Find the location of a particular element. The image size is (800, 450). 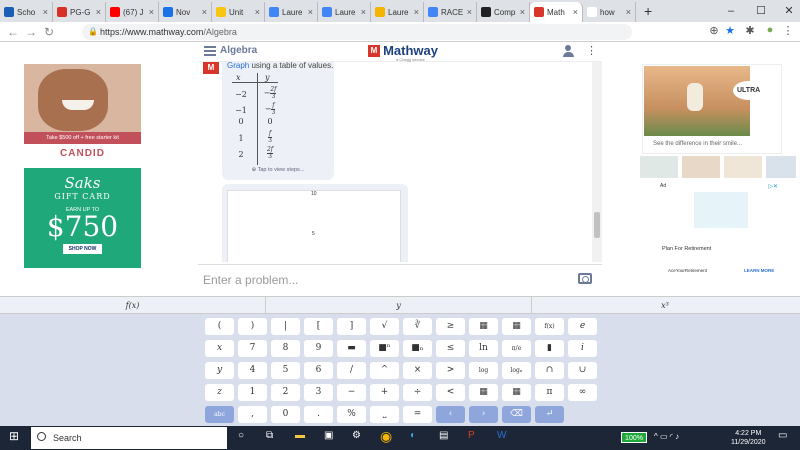

browser-menu-icon: ⋮ is located at coordinates (788, 30).